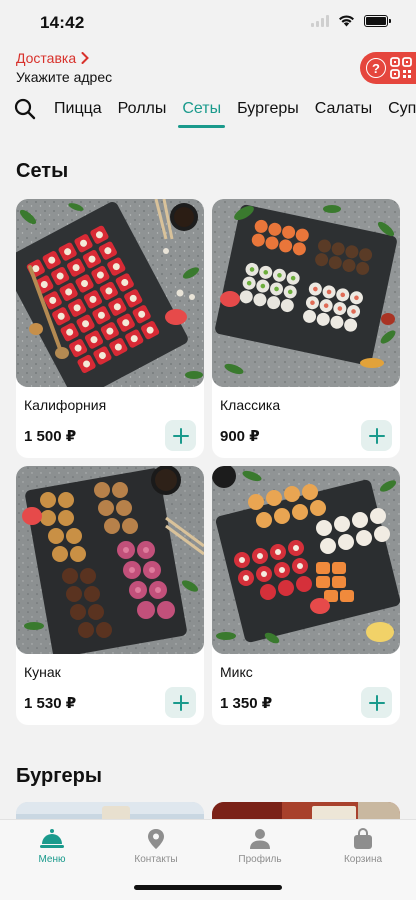  I want to click on product-name: Микс, so click(236, 672).